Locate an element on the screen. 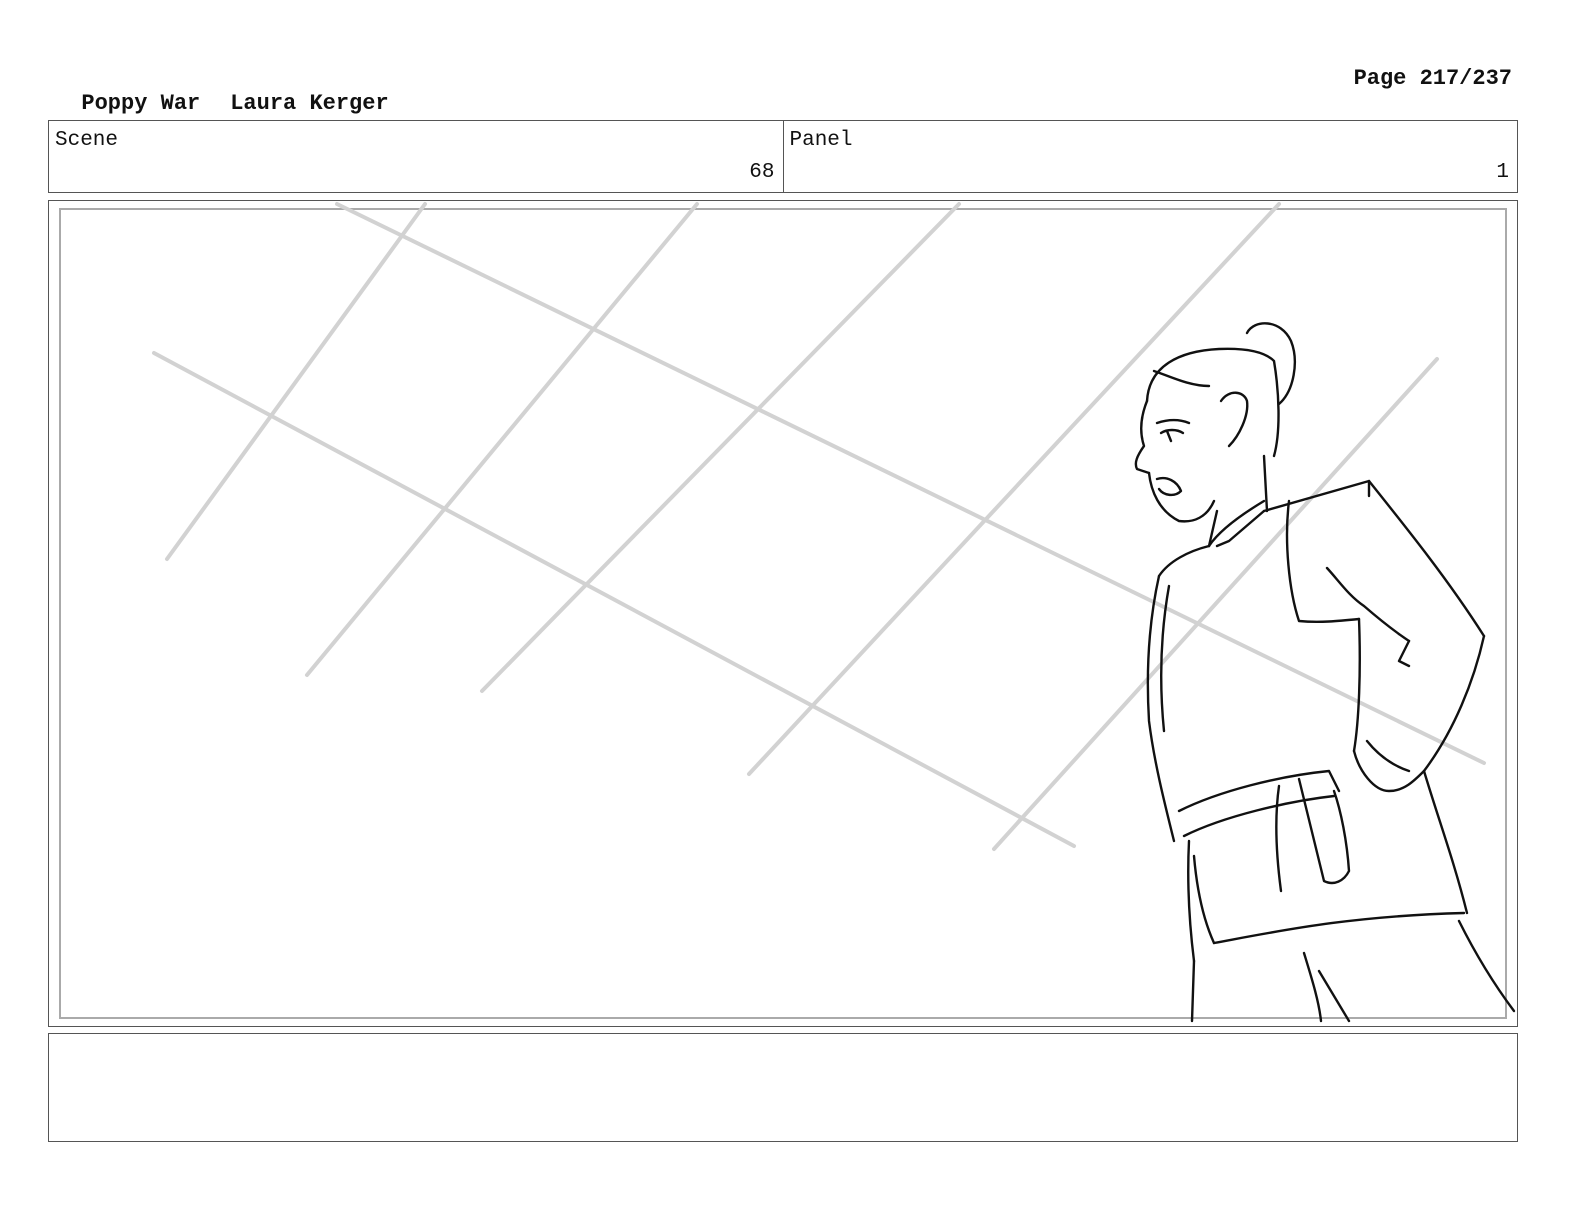 The image size is (1584, 1224). scene-label: Scene is located at coordinates (87, 140).